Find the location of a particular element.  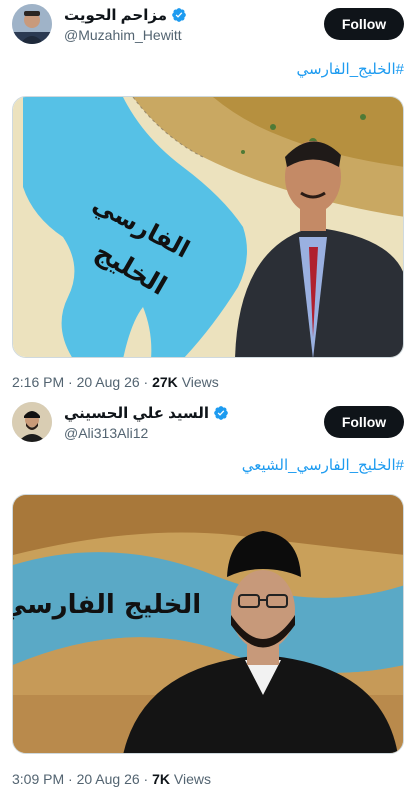

author-name-row: مزاحم الحويت is located at coordinates (125, 15).